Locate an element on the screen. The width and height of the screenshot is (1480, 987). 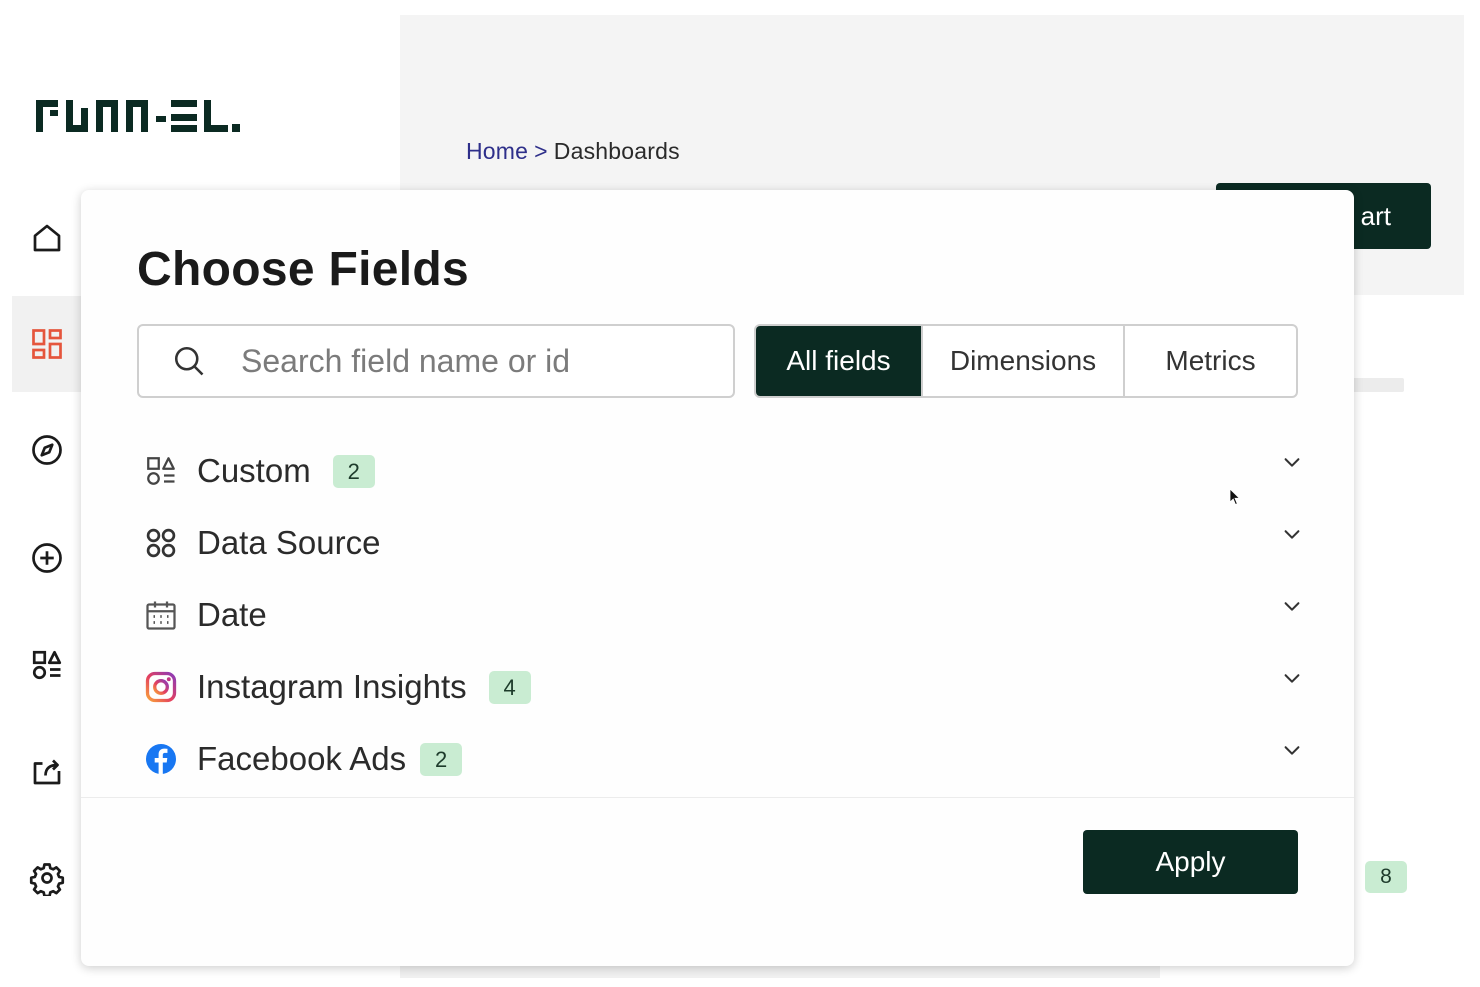
field-group-label: Custom is located at coordinates (254, 470).